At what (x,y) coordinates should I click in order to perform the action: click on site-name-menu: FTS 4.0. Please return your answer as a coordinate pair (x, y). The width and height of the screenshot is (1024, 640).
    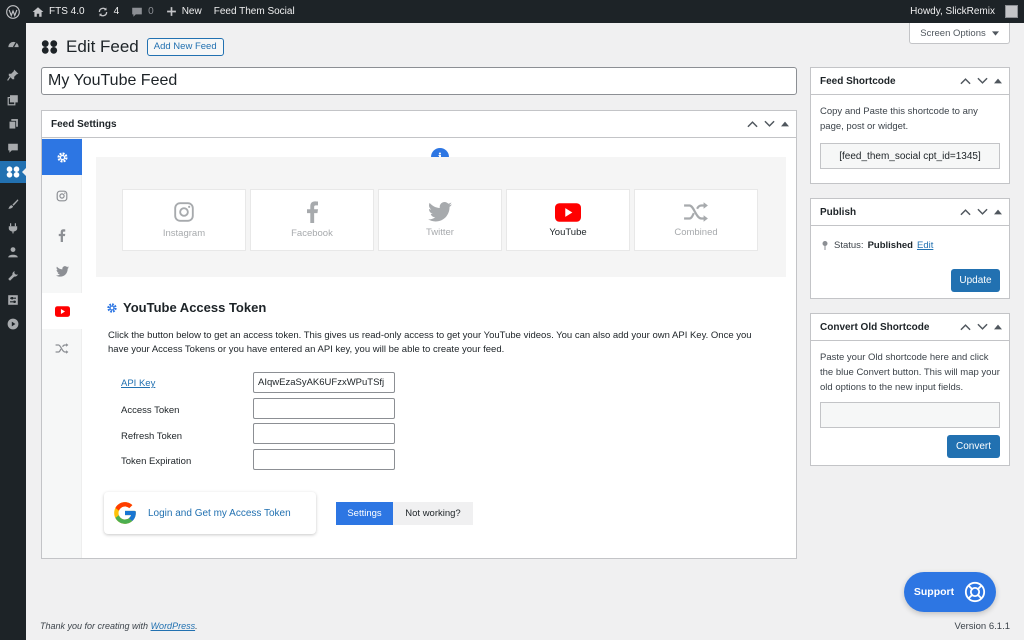
    Looking at the image, I should click on (58, 11).